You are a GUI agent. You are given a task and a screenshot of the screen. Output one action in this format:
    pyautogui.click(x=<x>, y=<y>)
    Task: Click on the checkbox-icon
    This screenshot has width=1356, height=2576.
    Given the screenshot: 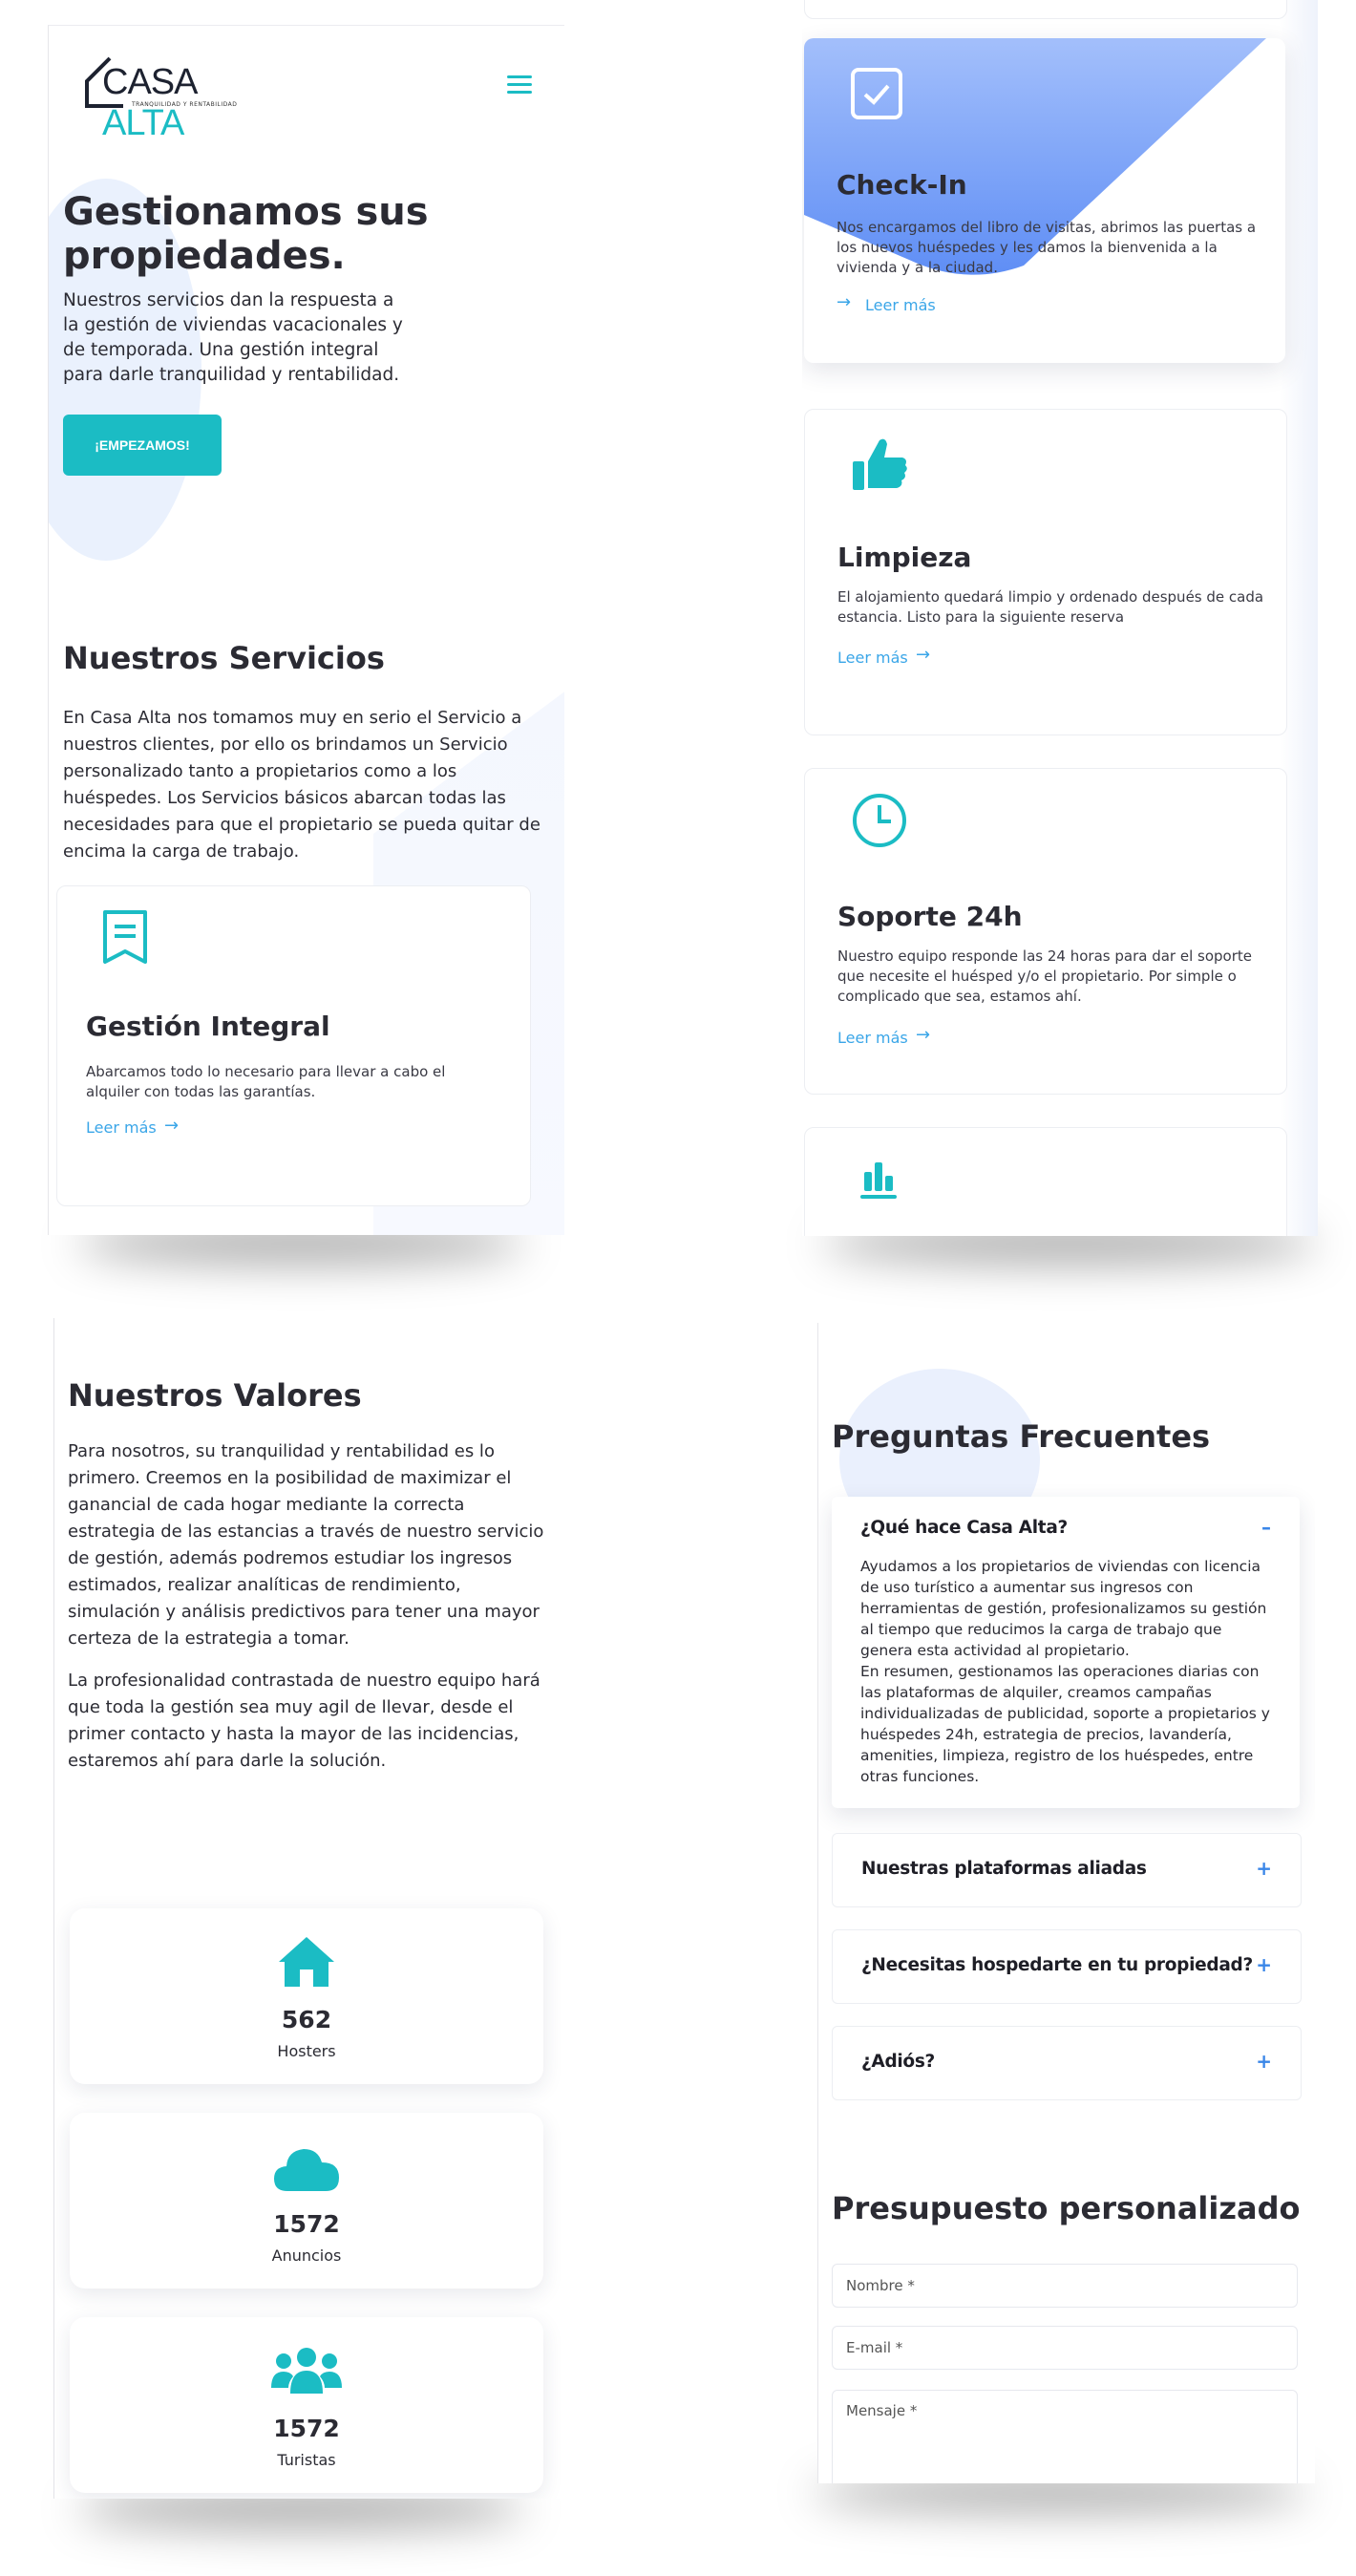 What is the action you would take?
    pyautogui.click(x=876, y=94)
    